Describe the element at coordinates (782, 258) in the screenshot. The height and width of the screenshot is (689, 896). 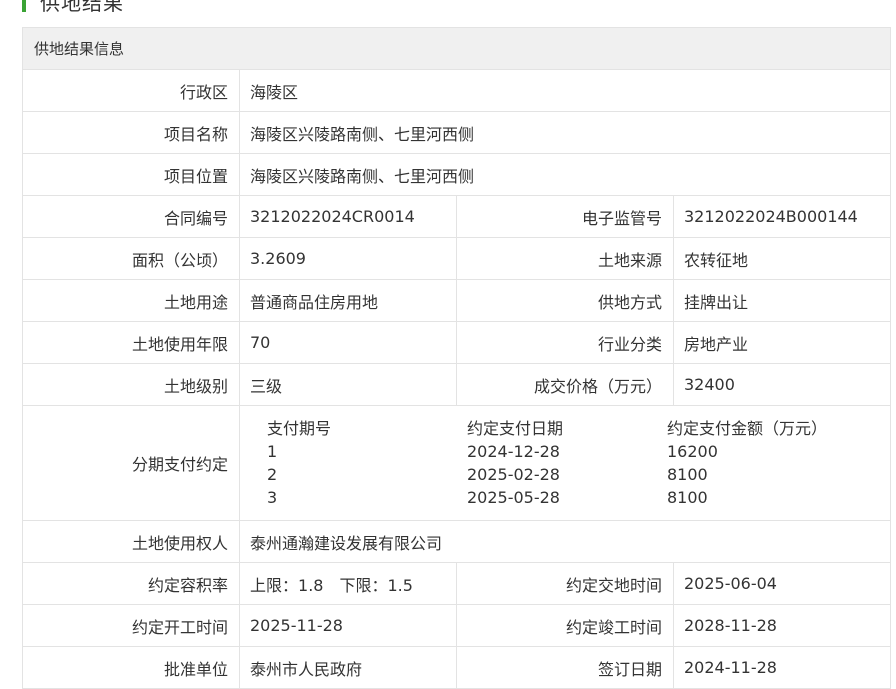
I see `land-source-value: 农转征地` at that location.